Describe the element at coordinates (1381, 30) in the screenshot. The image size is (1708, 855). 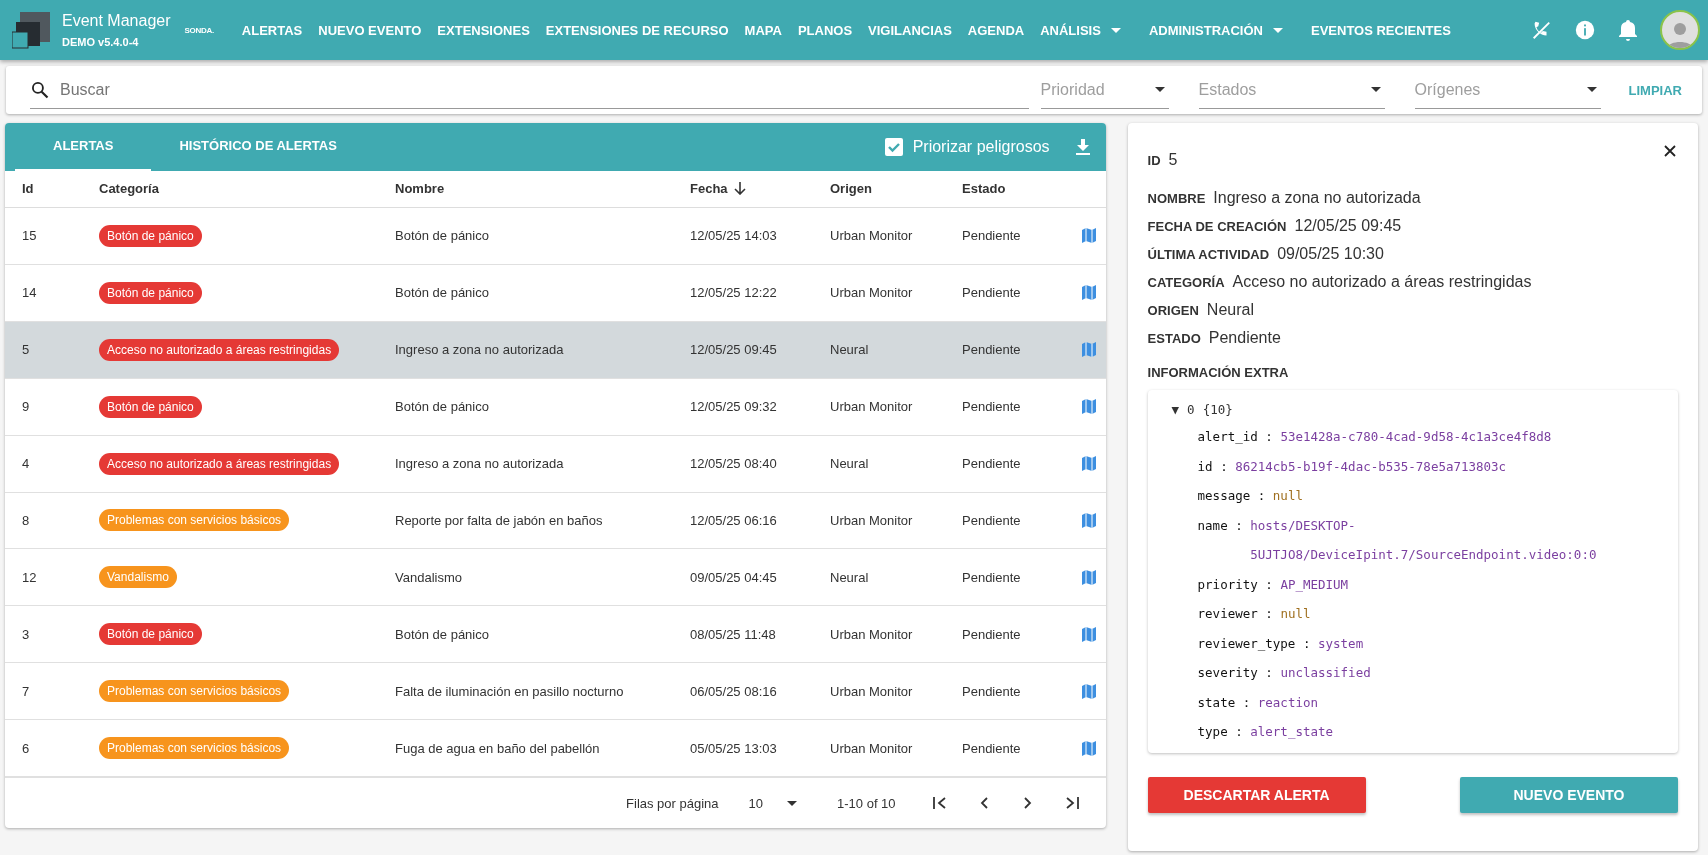
I see `nav-link: EVENTOS RECIENTES` at that location.